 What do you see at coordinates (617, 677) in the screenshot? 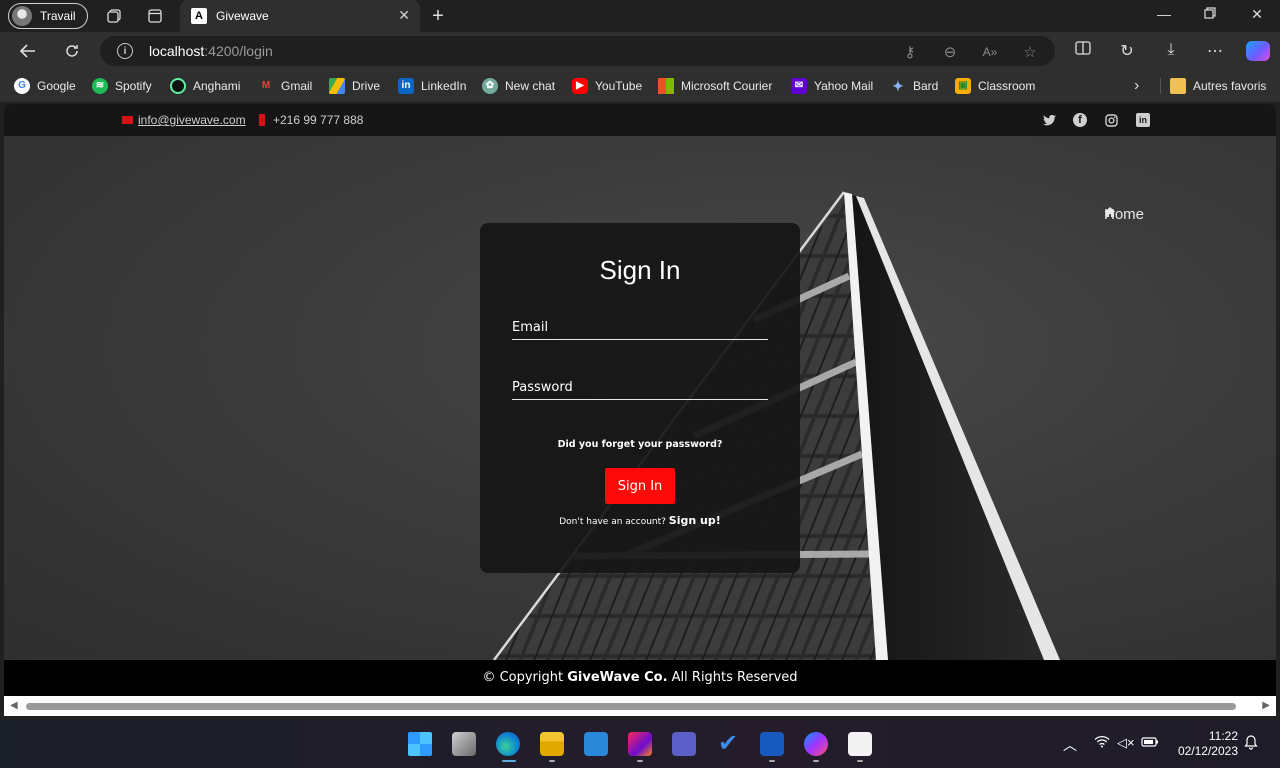
I see `footer-brand: GiveWave Co.` at bounding box center [617, 677].